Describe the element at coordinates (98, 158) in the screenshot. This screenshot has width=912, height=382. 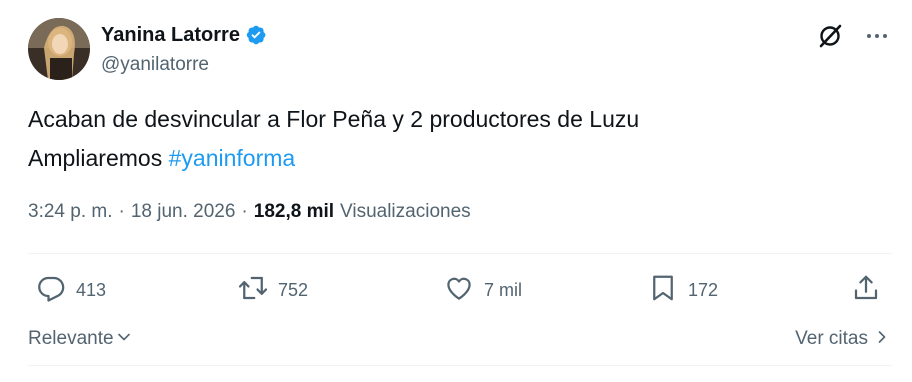
I see `tweet-line-2-text: Ampliaremos` at that location.